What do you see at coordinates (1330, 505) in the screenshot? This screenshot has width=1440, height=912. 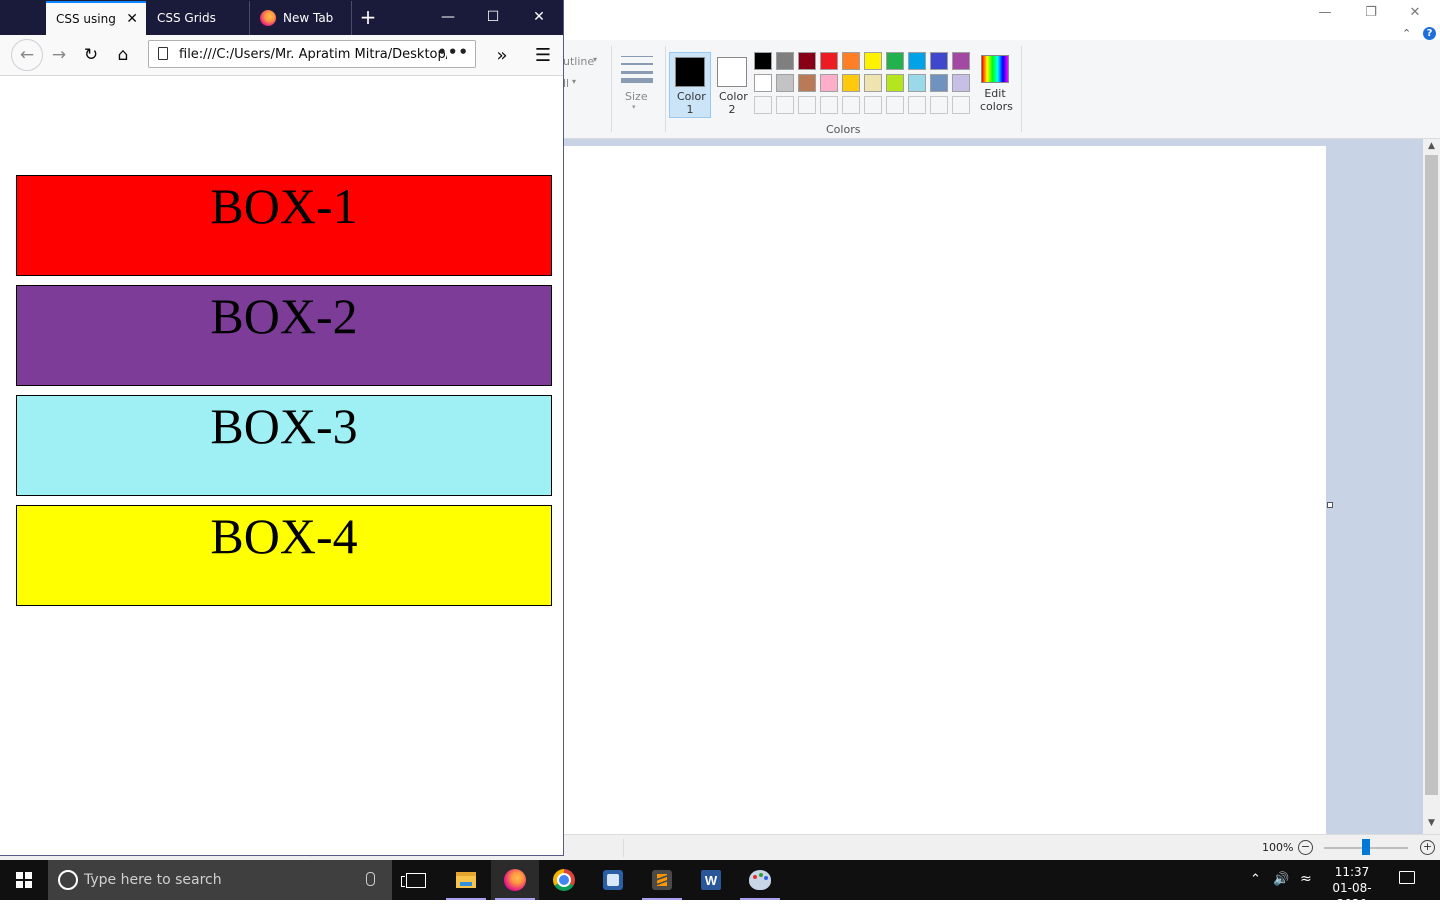 I see `canvas-resize-handle` at bounding box center [1330, 505].